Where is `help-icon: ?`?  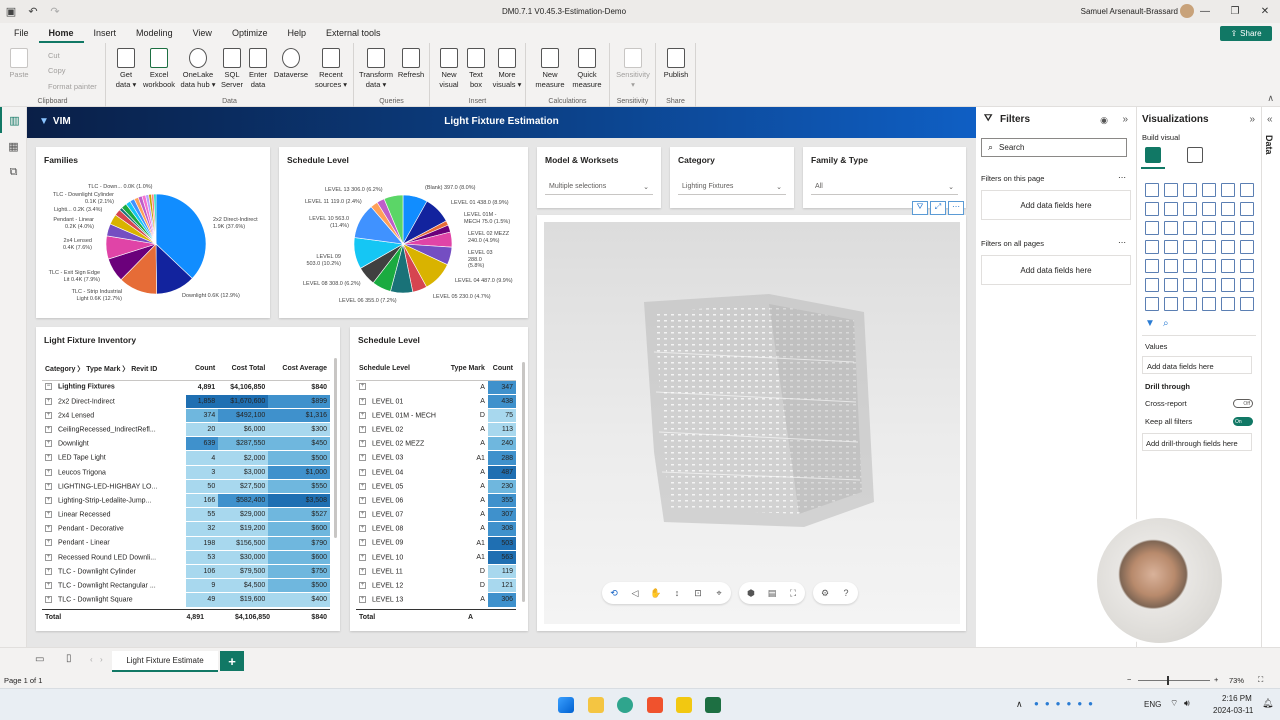
help-icon: ? is located at coordinates (846, 593).